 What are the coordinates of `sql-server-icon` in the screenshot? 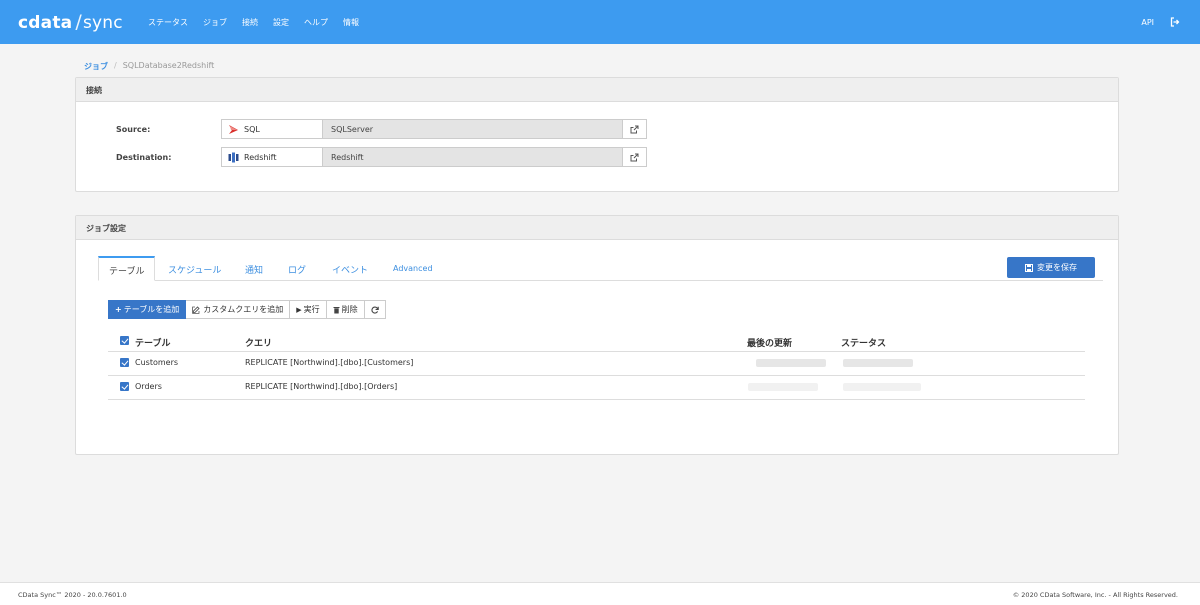 It's located at (233, 129).